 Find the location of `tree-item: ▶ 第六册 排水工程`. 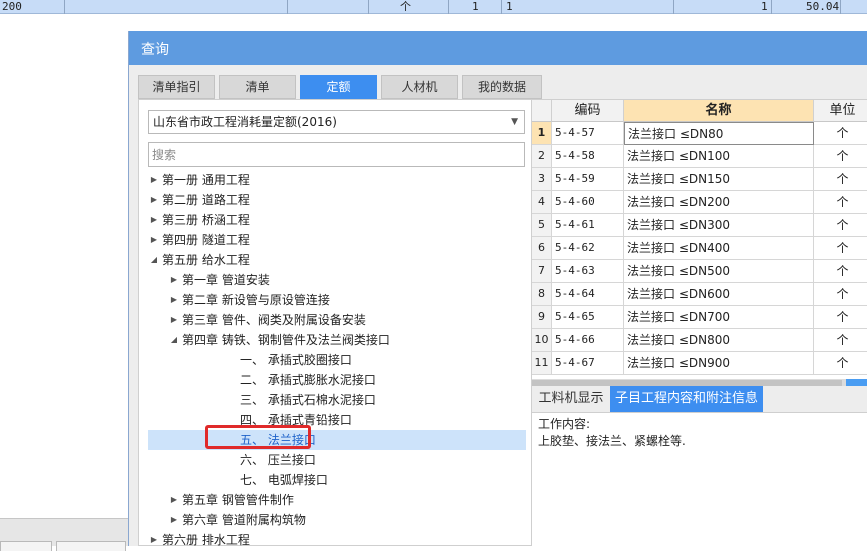

tree-item: ▶ 第六册 排水工程 is located at coordinates (337, 540).